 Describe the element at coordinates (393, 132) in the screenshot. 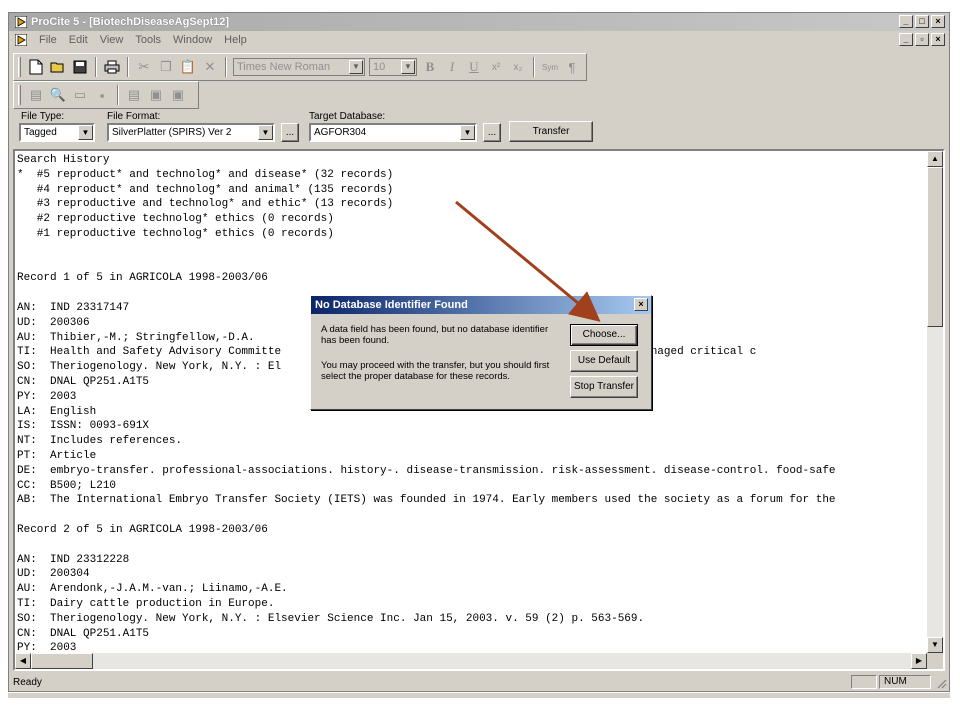

I see `target-database-select: AGFOR304 ▼` at that location.